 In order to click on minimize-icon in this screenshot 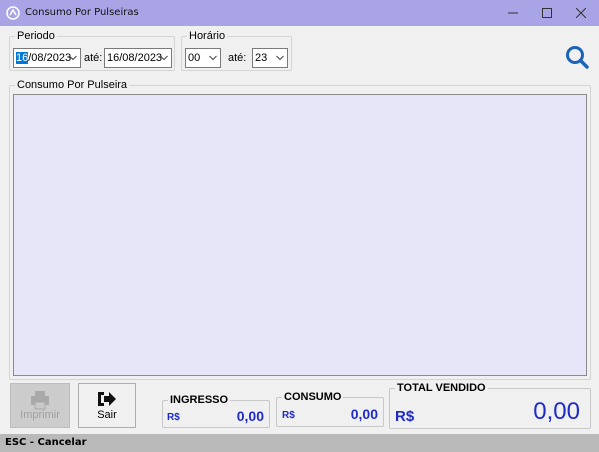, I will do `click(513, 13)`.